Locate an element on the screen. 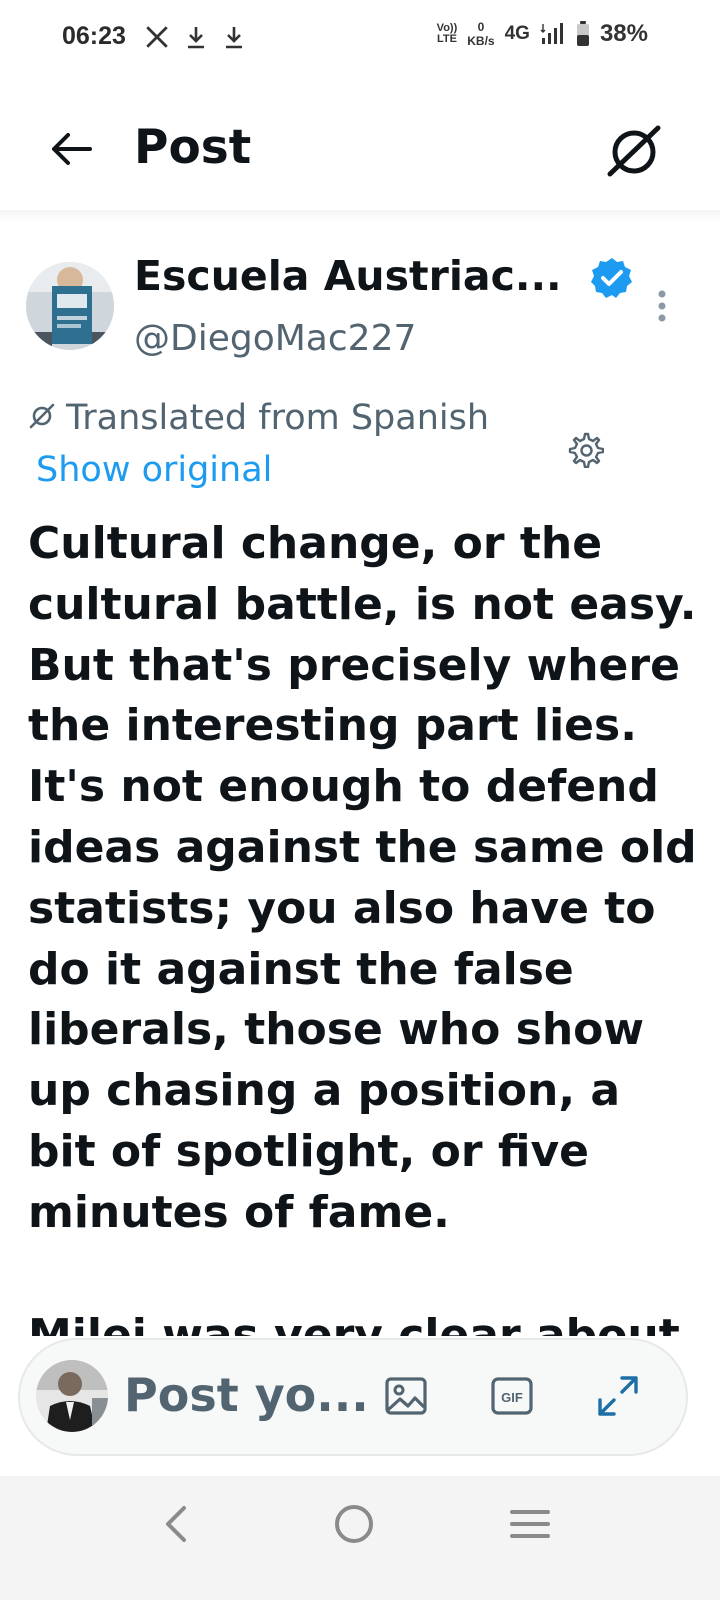  user-avatar is located at coordinates (72, 1396).